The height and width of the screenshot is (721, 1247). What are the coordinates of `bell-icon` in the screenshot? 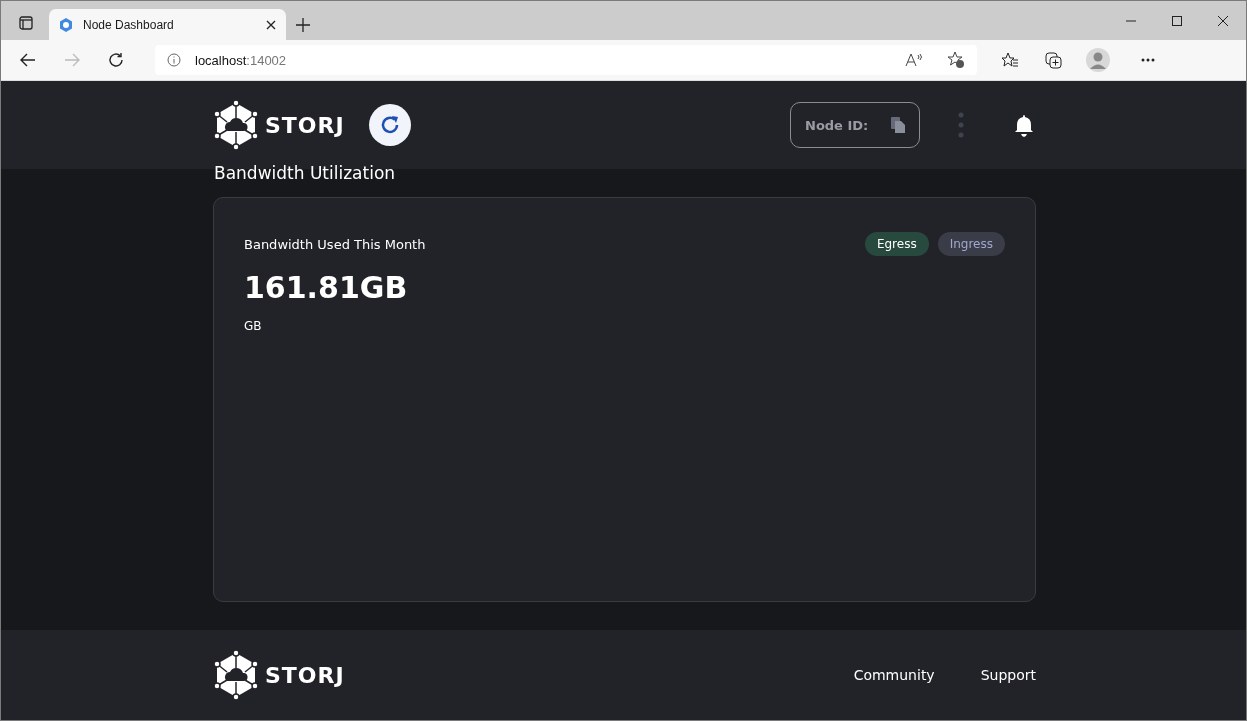 It's located at (1024, 125).